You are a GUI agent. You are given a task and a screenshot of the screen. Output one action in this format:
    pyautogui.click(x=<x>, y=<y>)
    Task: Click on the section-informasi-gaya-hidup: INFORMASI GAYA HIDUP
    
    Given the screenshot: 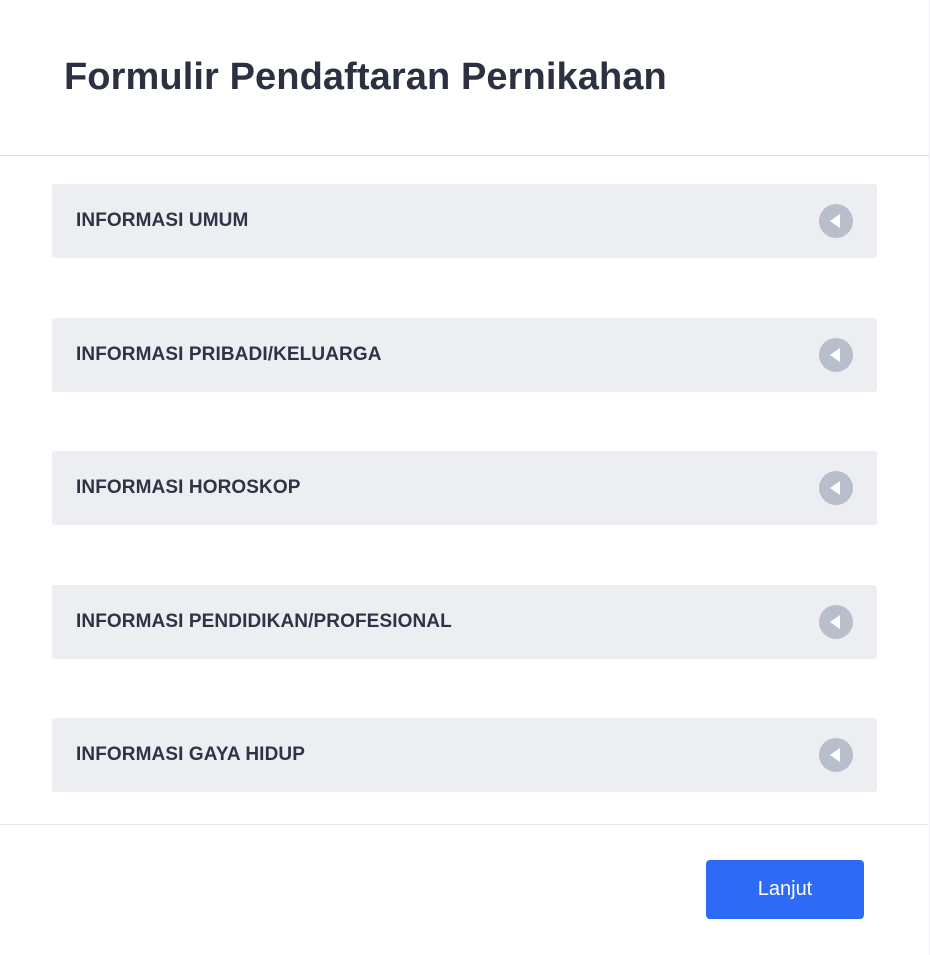 What is the action you would take?
    pyautogui.click(x=464, y=755)
    